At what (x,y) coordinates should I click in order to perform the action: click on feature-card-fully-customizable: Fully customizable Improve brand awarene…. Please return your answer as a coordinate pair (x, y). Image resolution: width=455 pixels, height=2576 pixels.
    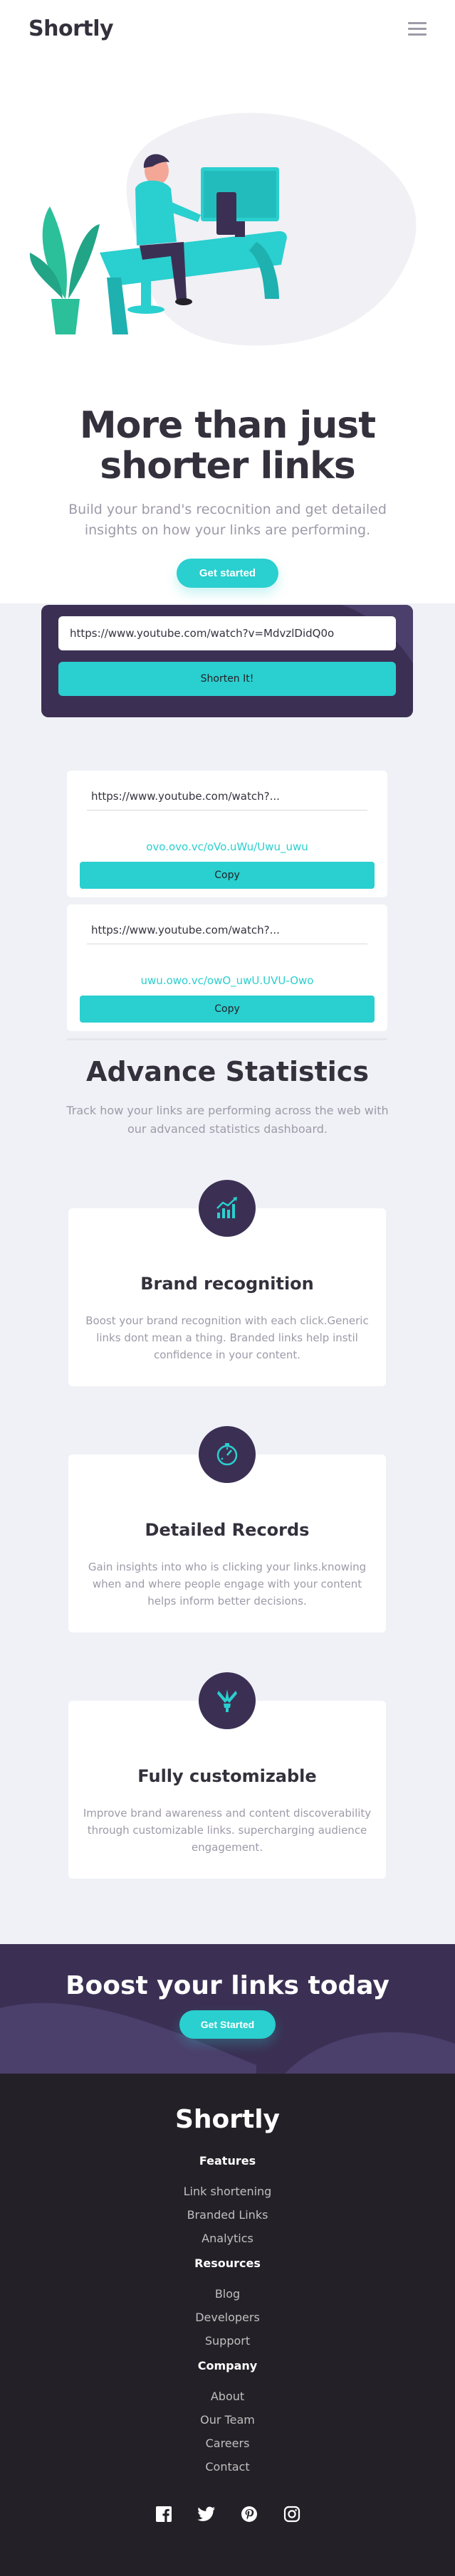
    Looking at the image, I should click on (227, 1776).